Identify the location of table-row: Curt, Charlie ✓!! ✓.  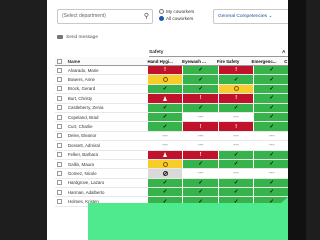
(172, 127).